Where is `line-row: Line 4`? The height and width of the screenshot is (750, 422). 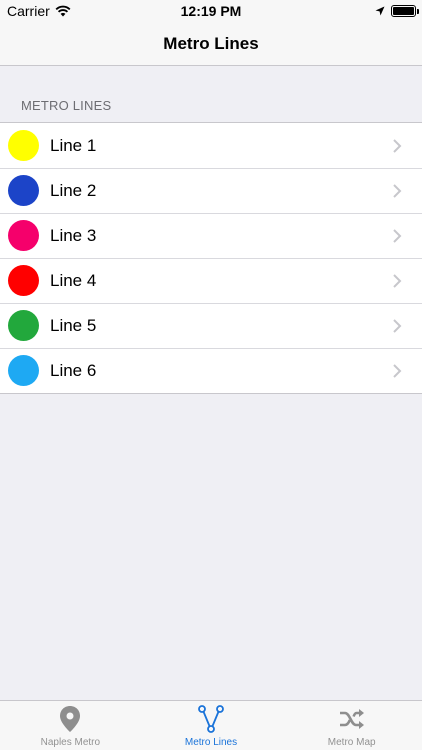
line-row: Line 4 is located at coordinates (211, 280).